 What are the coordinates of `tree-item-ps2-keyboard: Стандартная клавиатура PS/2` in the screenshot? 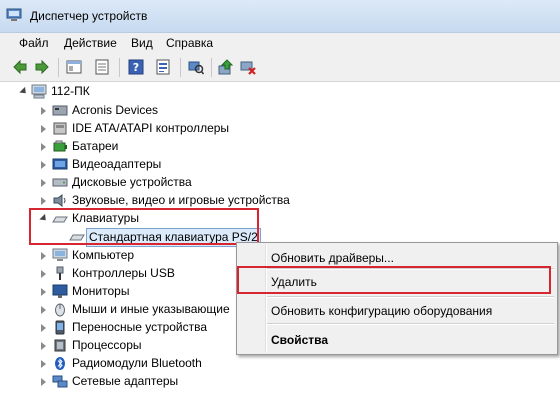 It's located at (159, 237).